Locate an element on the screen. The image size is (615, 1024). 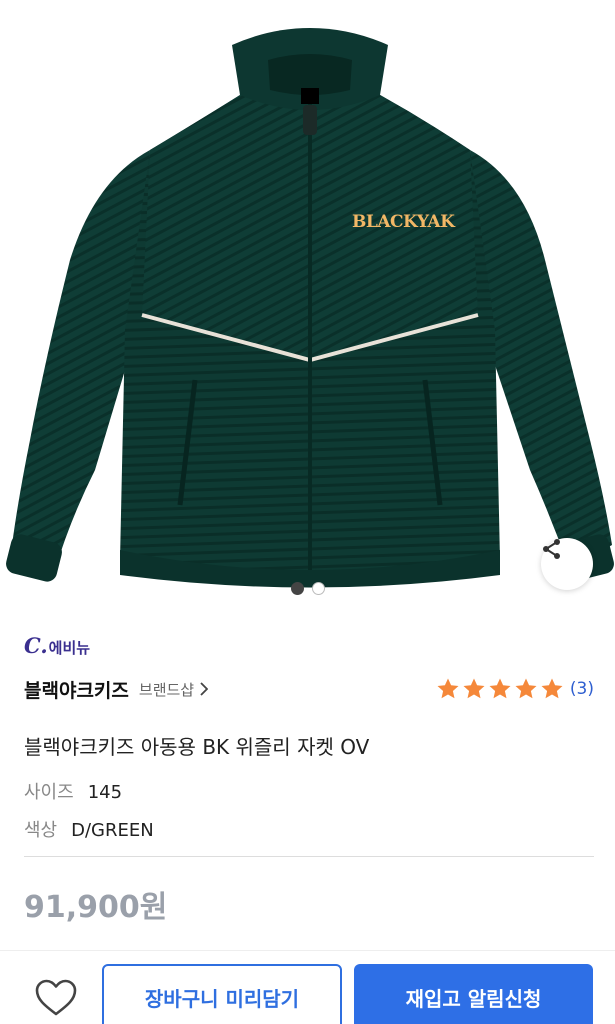
color-option: 색상 D/GREEN is located at coordinates (89, 829).